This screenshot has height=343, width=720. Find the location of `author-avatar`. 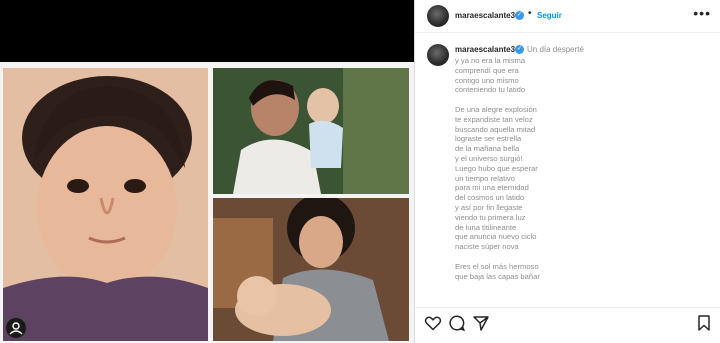

author-avatar is located at coordinates (438, 16).